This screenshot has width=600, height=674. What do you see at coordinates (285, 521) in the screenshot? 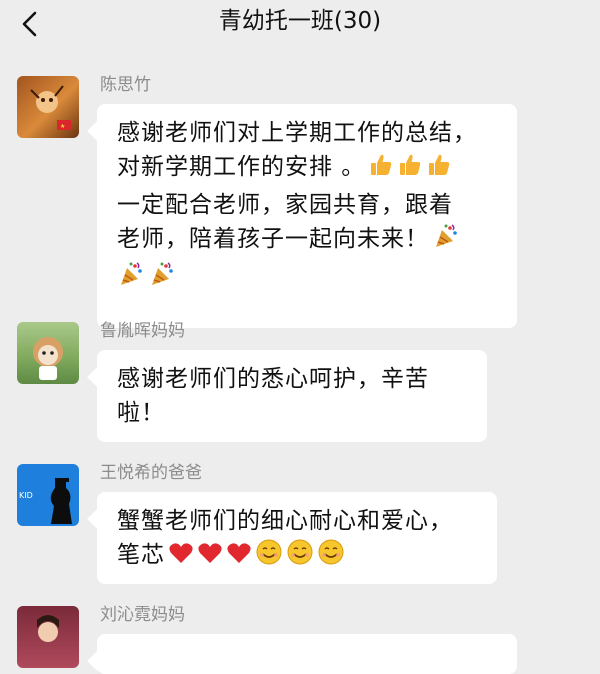
I see `message-line: 蟹蟹老师们的细心耐心和爱心，` at bounding box center [285, 521].